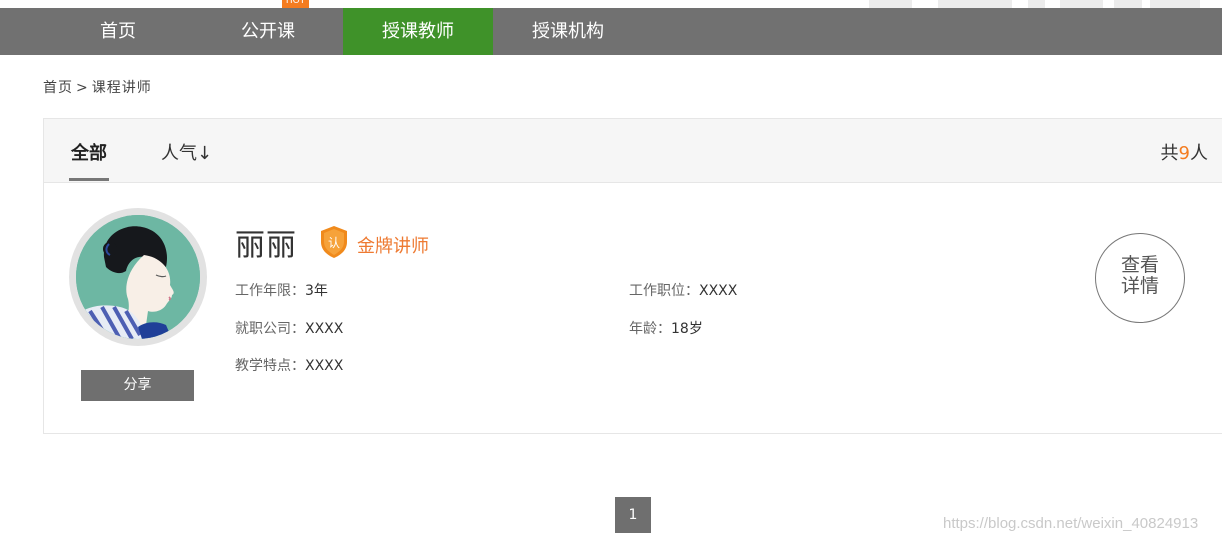 The width and height of the screenshot is (1222, 543). I want to click on avatar-image, so click(138, 277).